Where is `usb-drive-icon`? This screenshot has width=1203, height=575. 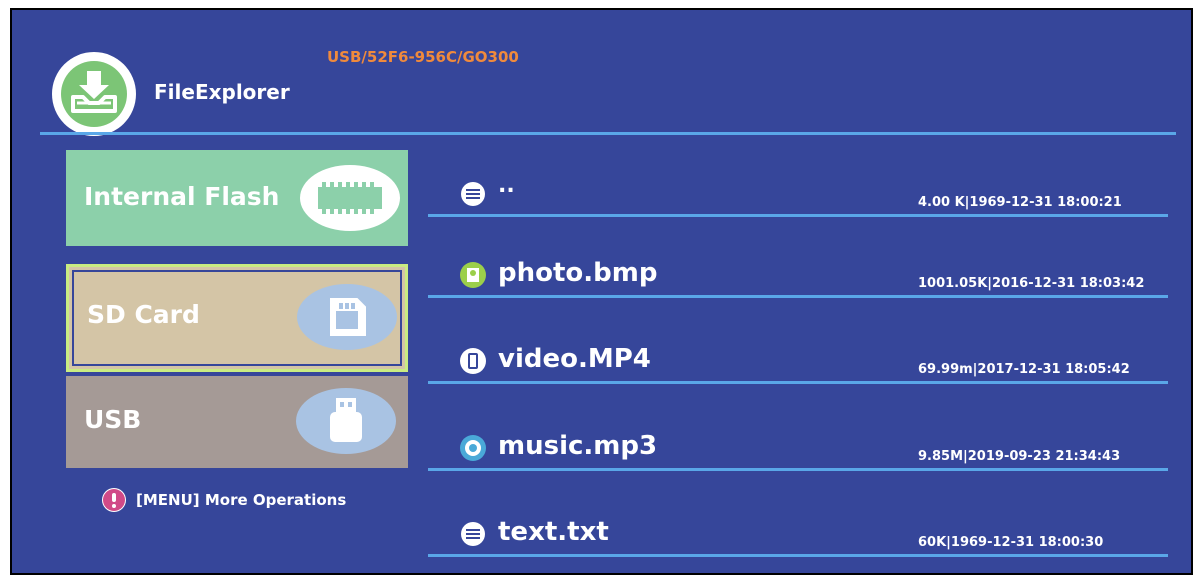
usb-drive-icon is located at coordinates (346, 421).